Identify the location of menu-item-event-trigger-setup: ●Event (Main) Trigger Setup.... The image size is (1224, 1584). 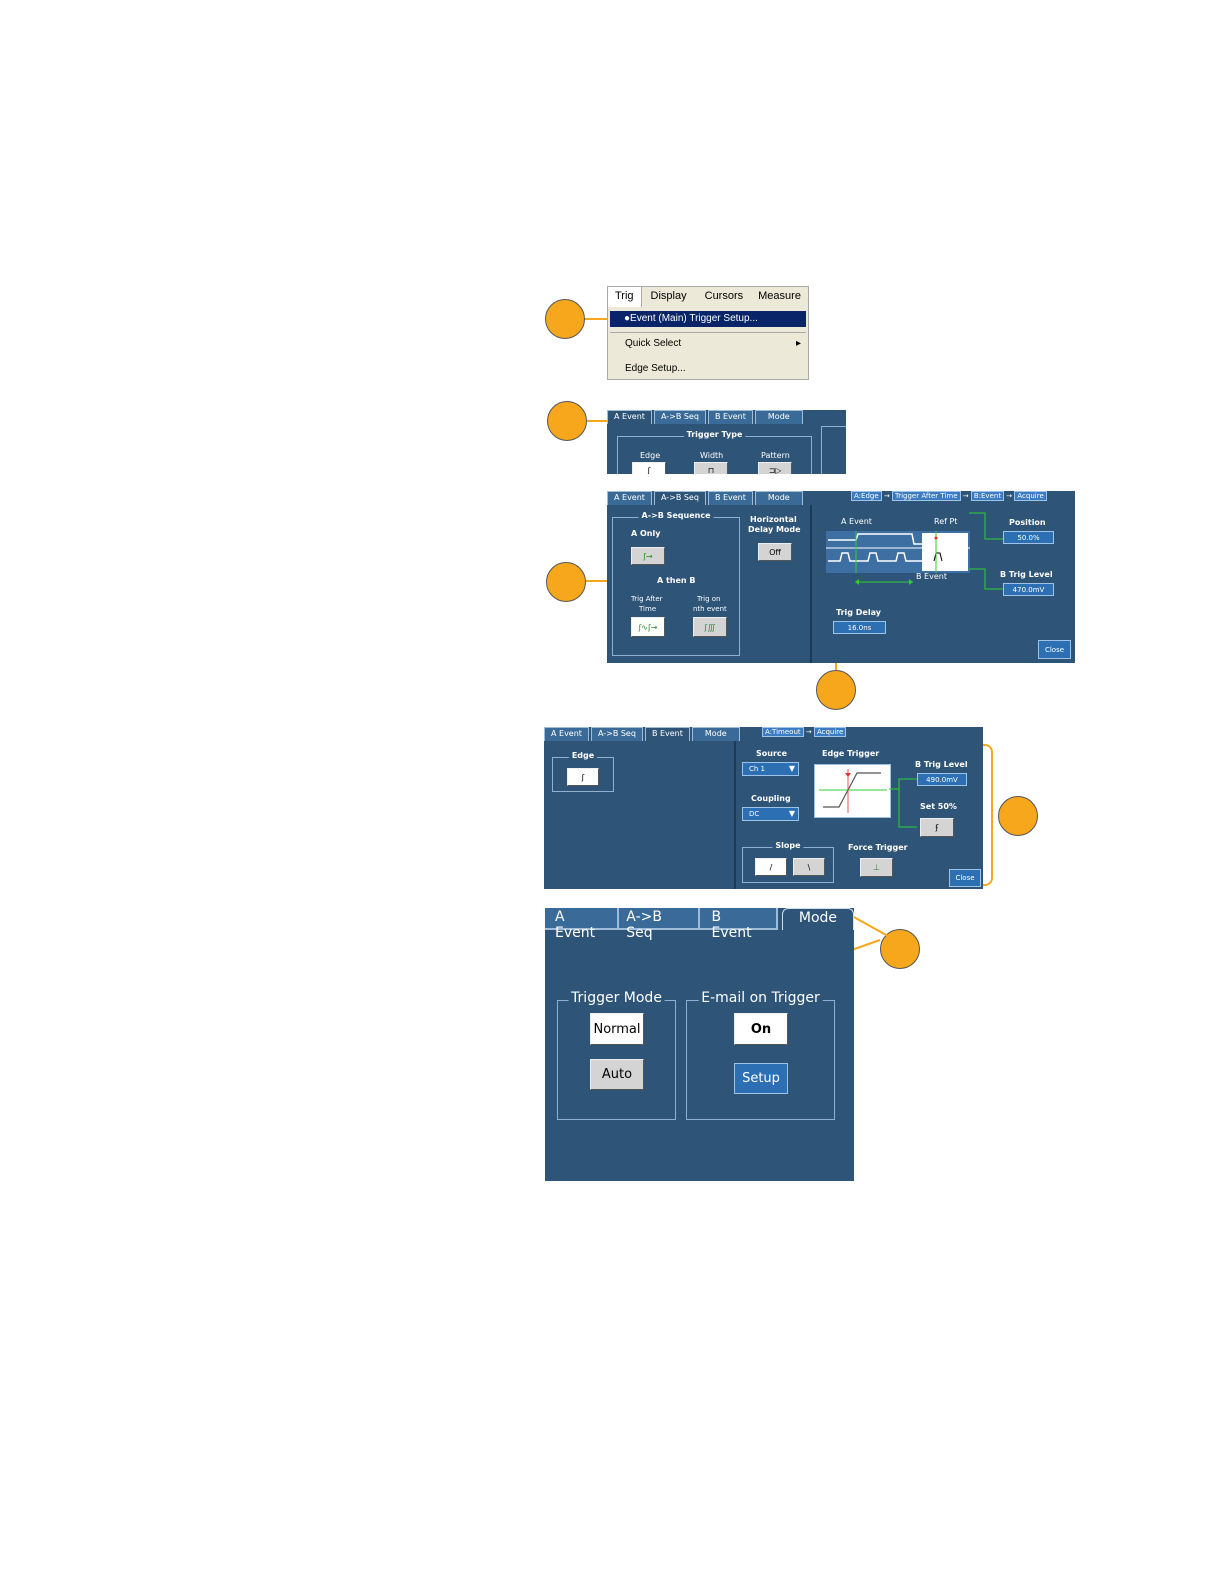
(708, 319).